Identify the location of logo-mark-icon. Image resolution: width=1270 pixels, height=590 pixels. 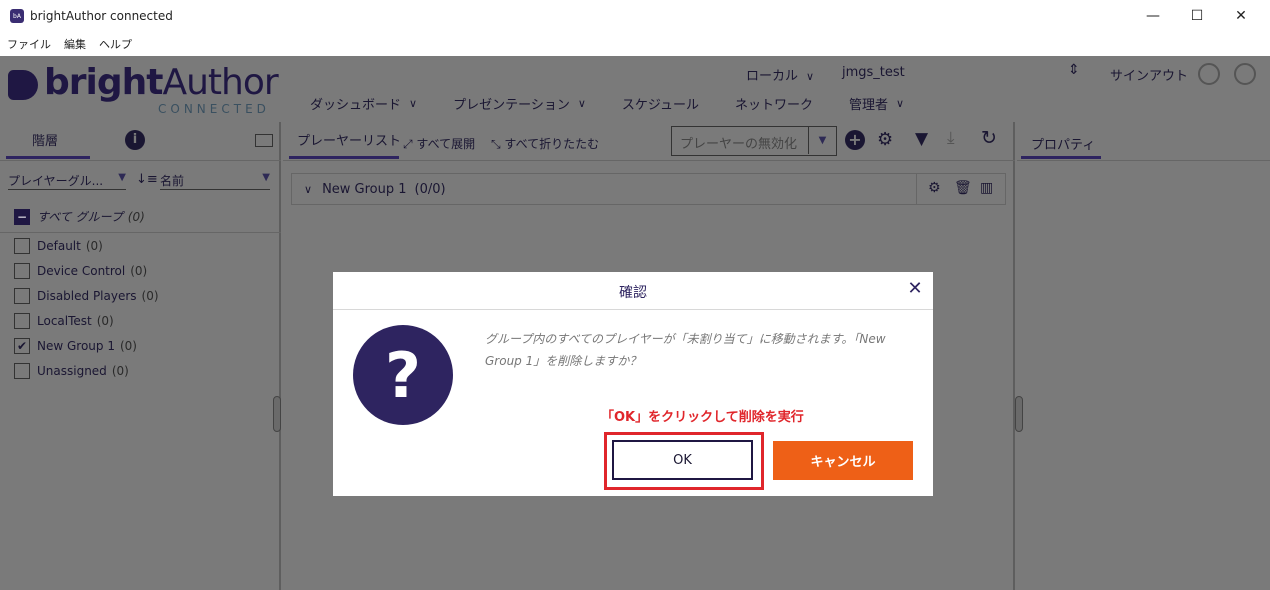
(23, 85).